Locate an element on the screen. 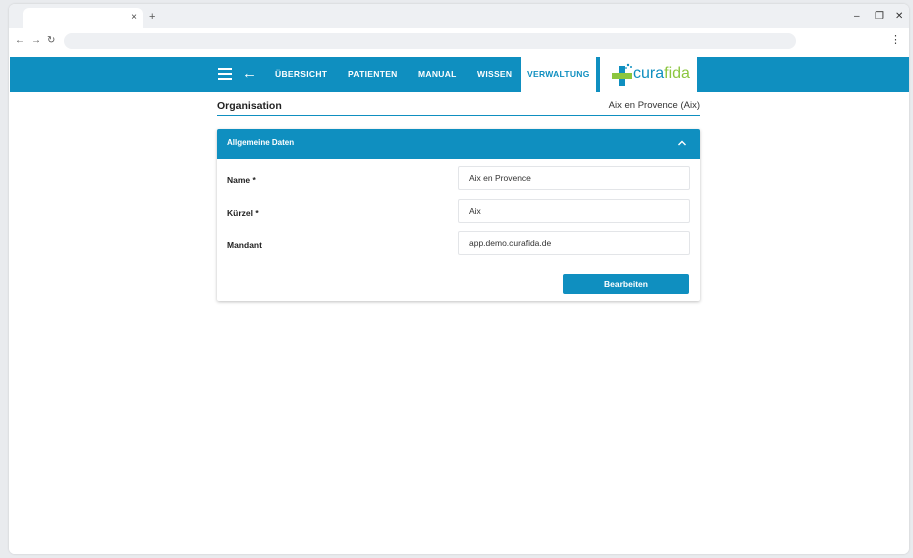  organisation-header: Organisation Aix en Provence (Aix) is located at coordinates (458, 107).